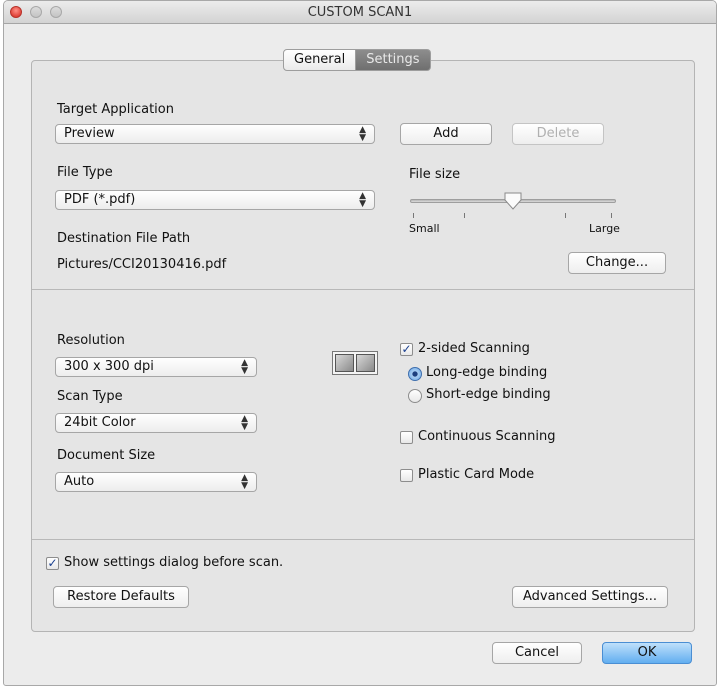 This screenshot has width=718, height=687. What do you see at coordinates (365, 363) in the screenshot?
I see `page-back-icon` at bounding box center [365, 363].